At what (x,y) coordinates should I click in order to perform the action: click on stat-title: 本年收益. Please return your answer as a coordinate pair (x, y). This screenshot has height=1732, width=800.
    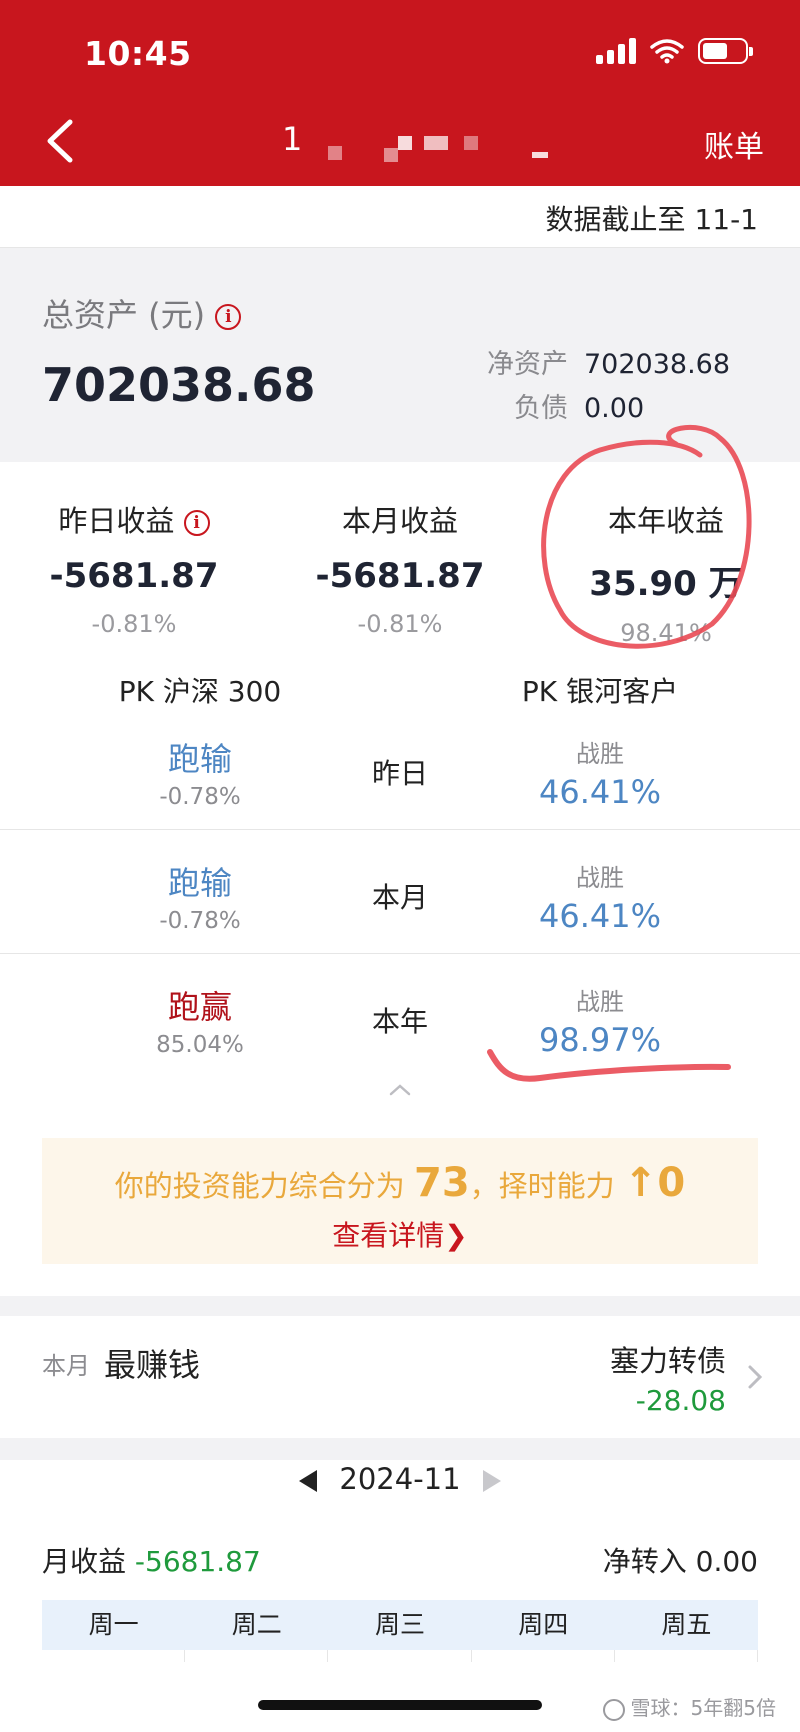
    Looking at the image, I should click on (665, 521).